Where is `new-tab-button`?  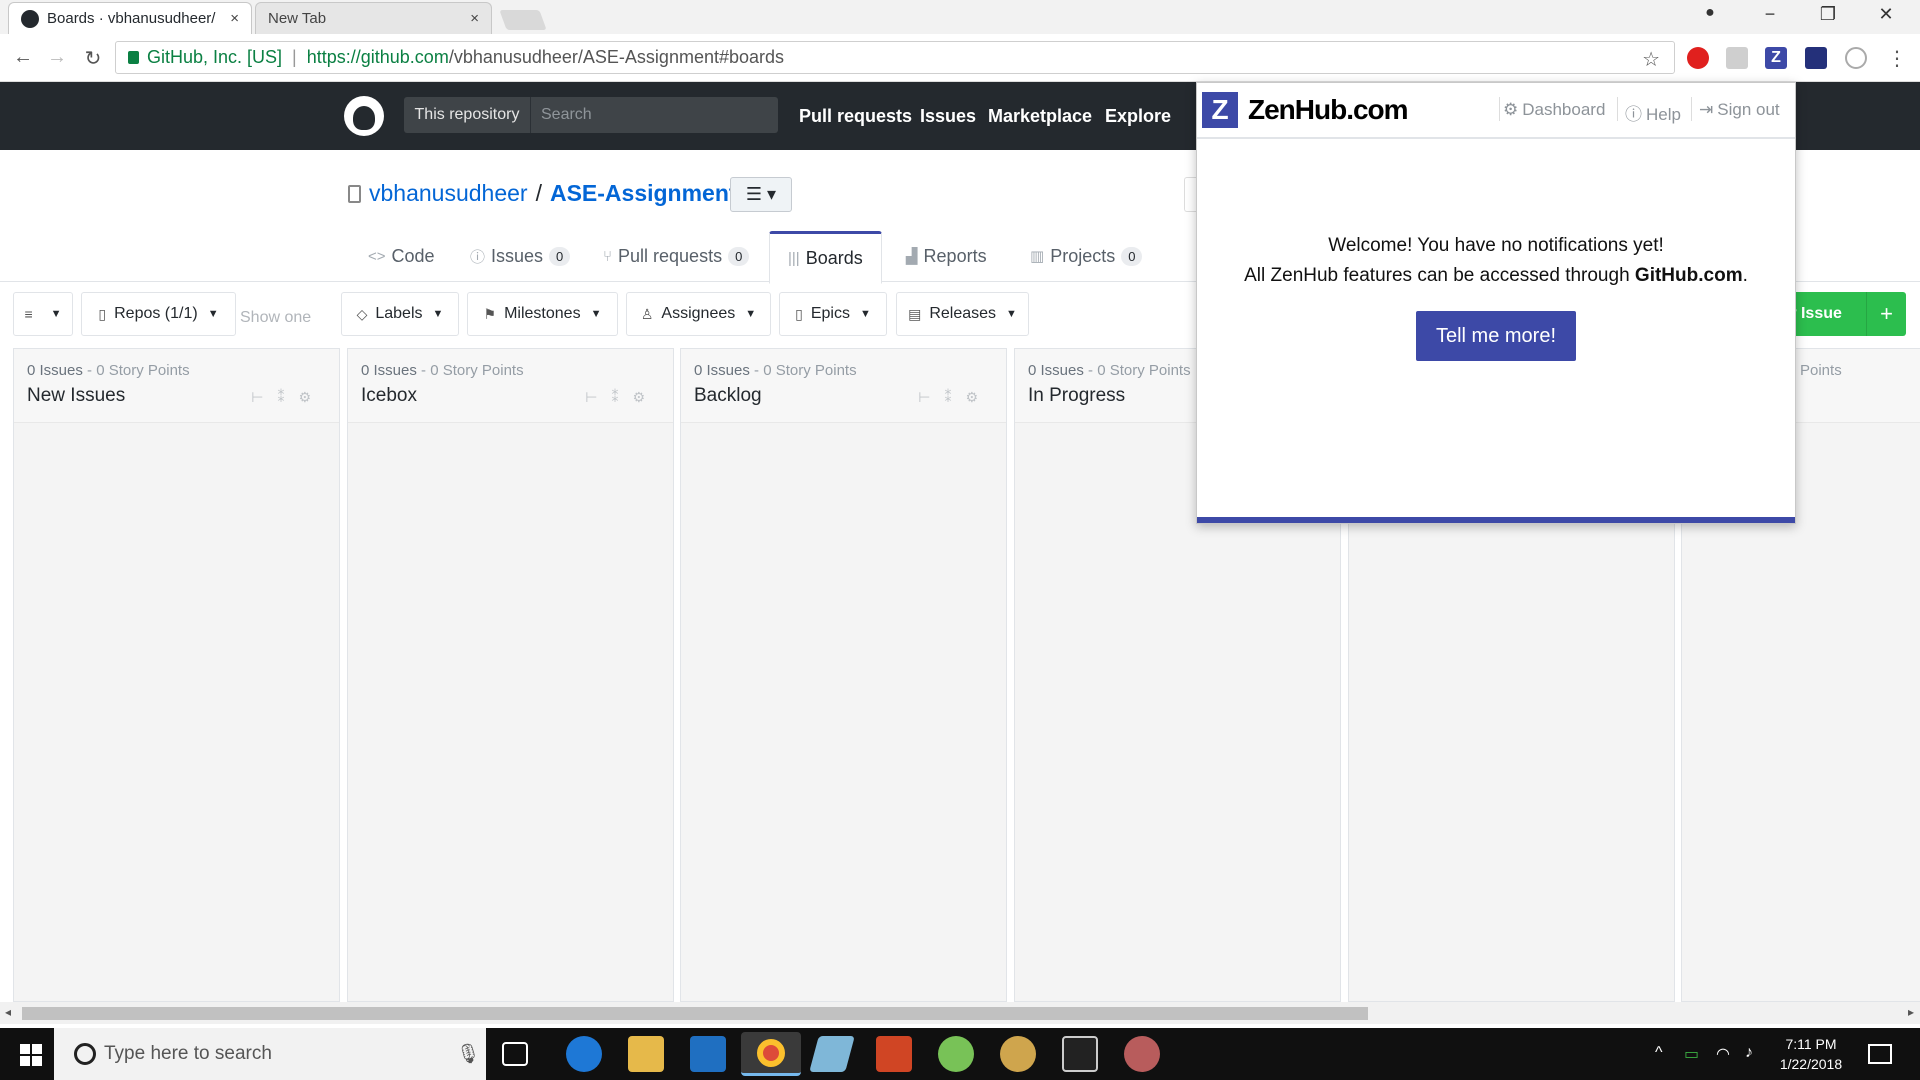 new-tab-button is located at coordinates (523, 20).